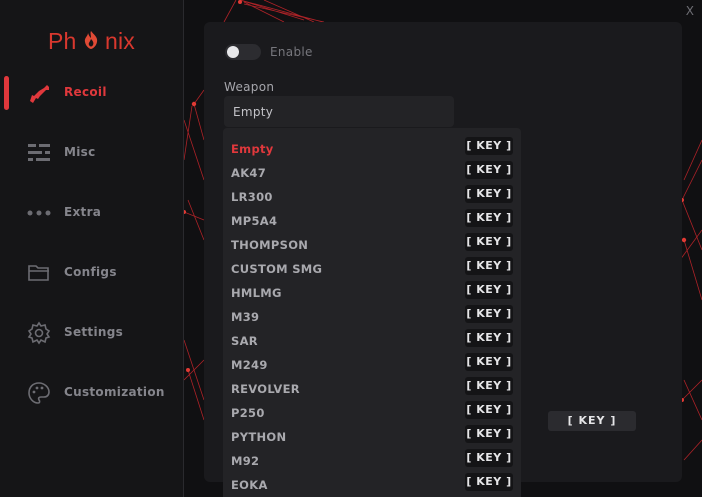 The image size is (702, 497). I want to click on dropdown-item: THOMPSON [ KEY ], so click(372, 244).